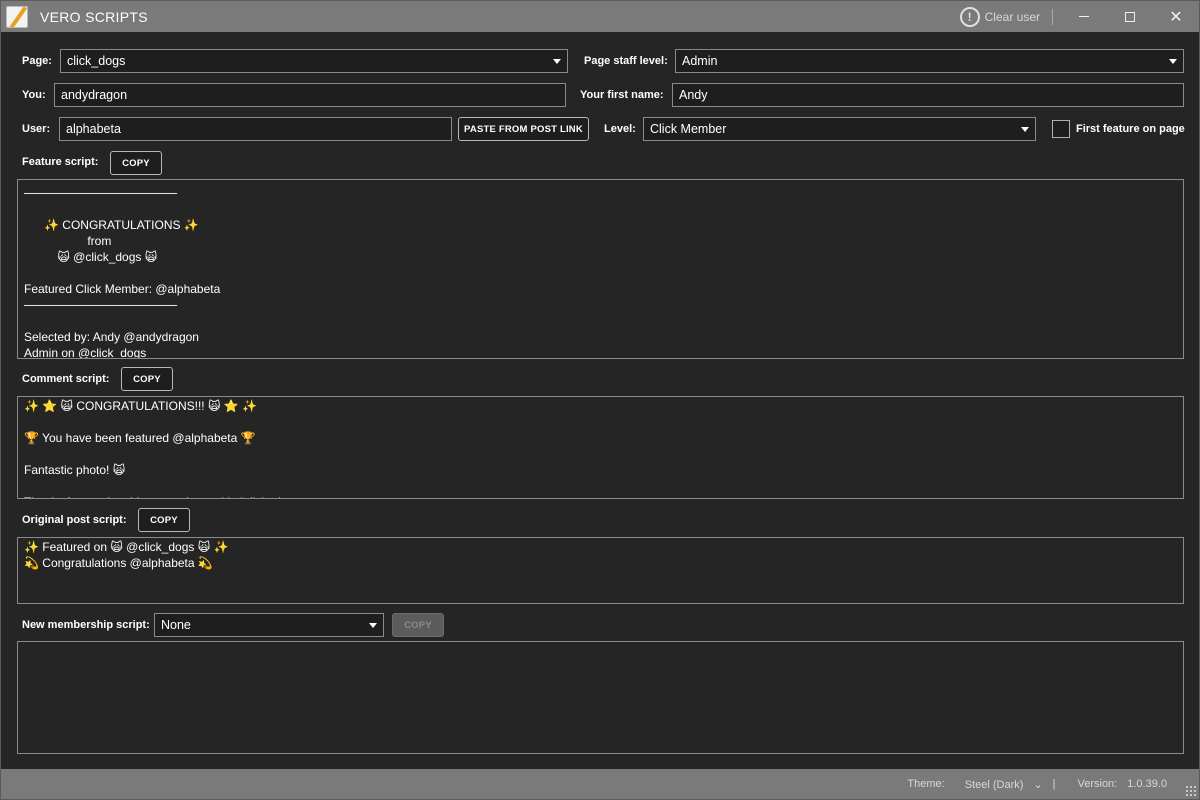 The height and width of the screenshot is (800, 1200). What do you see at coordinates (523, 129) in the screenshot?
I see `paste-from-post-link-button: PASTE FROM POST LINK` at bounding box center [523, 129].